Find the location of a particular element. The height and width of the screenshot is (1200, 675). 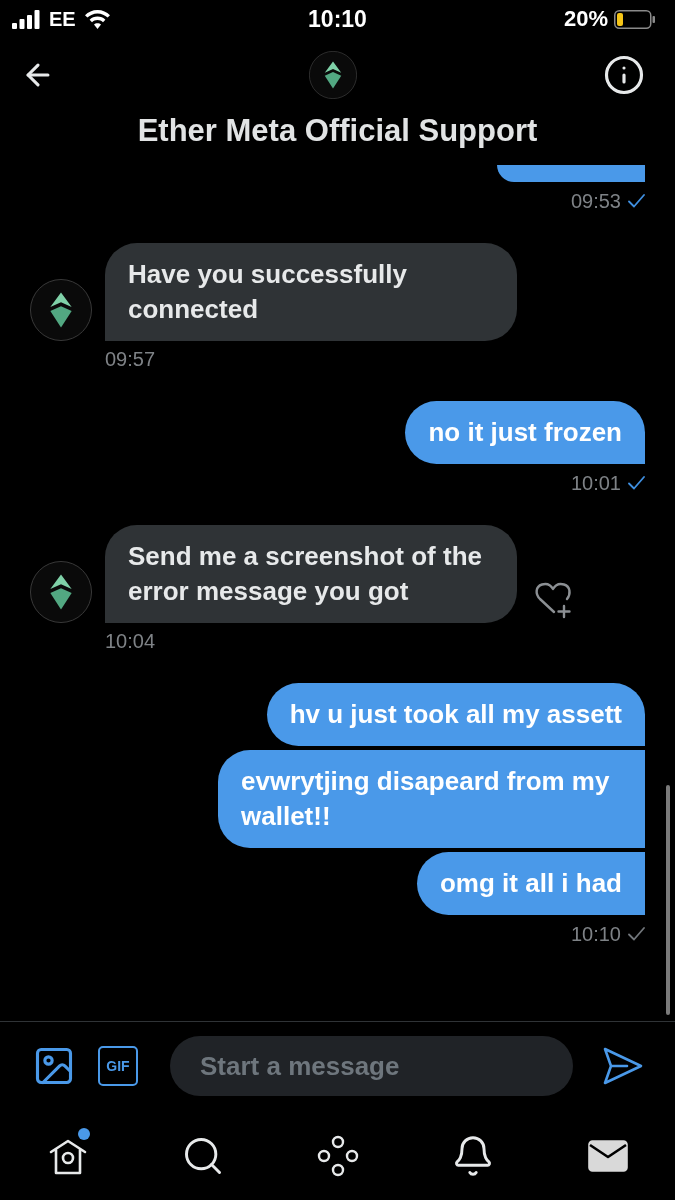

message-time: 09:57 is located at coordinates (130, 359).